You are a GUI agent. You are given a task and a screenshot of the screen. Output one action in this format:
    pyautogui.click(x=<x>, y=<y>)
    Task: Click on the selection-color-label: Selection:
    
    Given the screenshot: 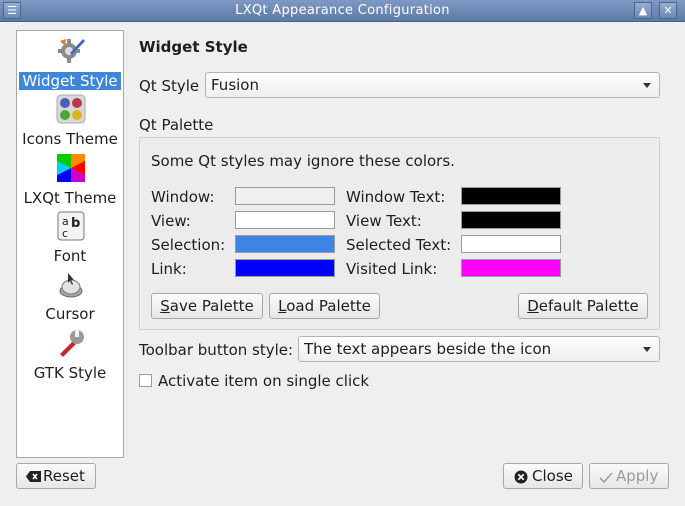 What is the action you would take?
    pyautogui.click(x=188, y=245)
    